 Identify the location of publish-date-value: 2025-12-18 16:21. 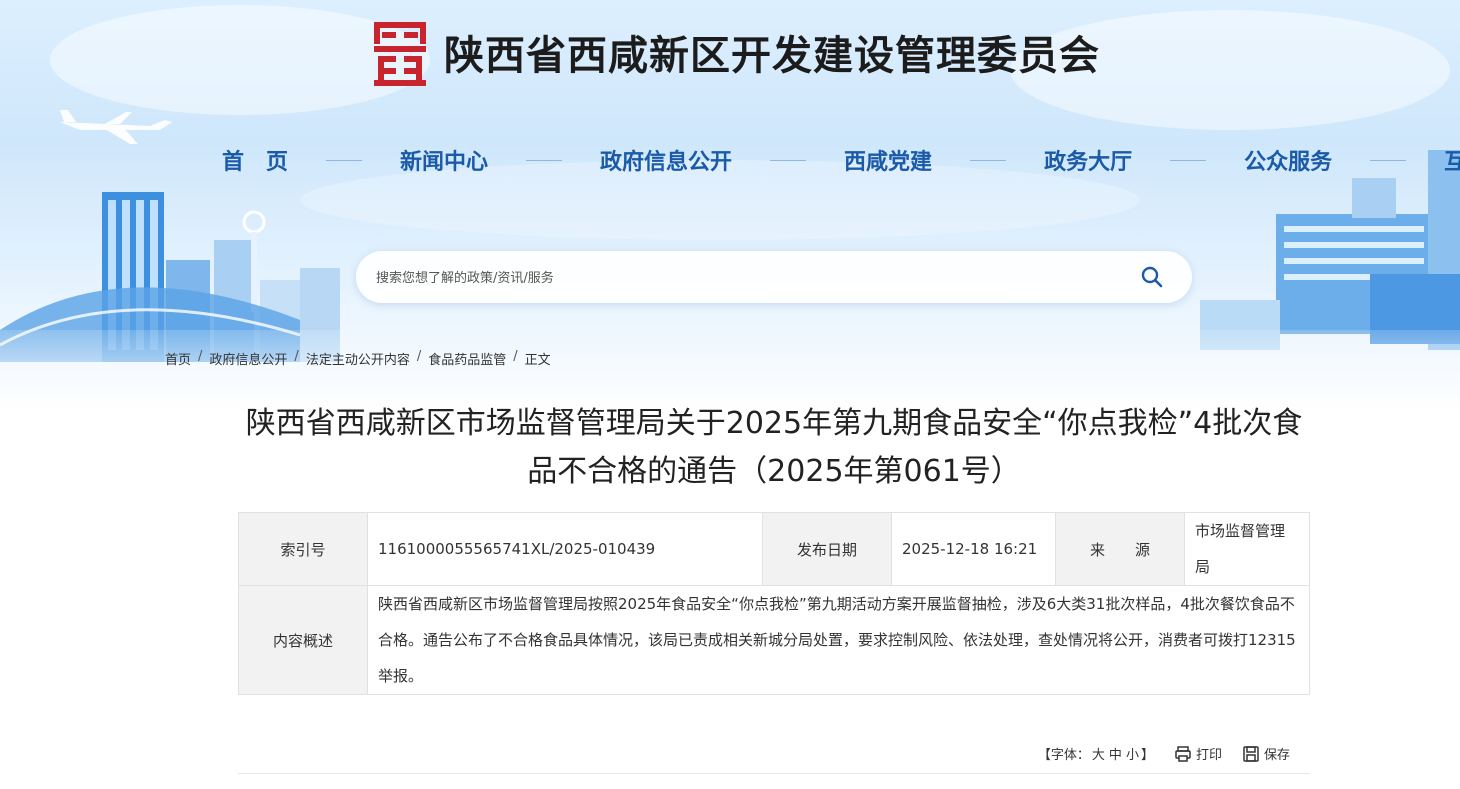
(973, 549).